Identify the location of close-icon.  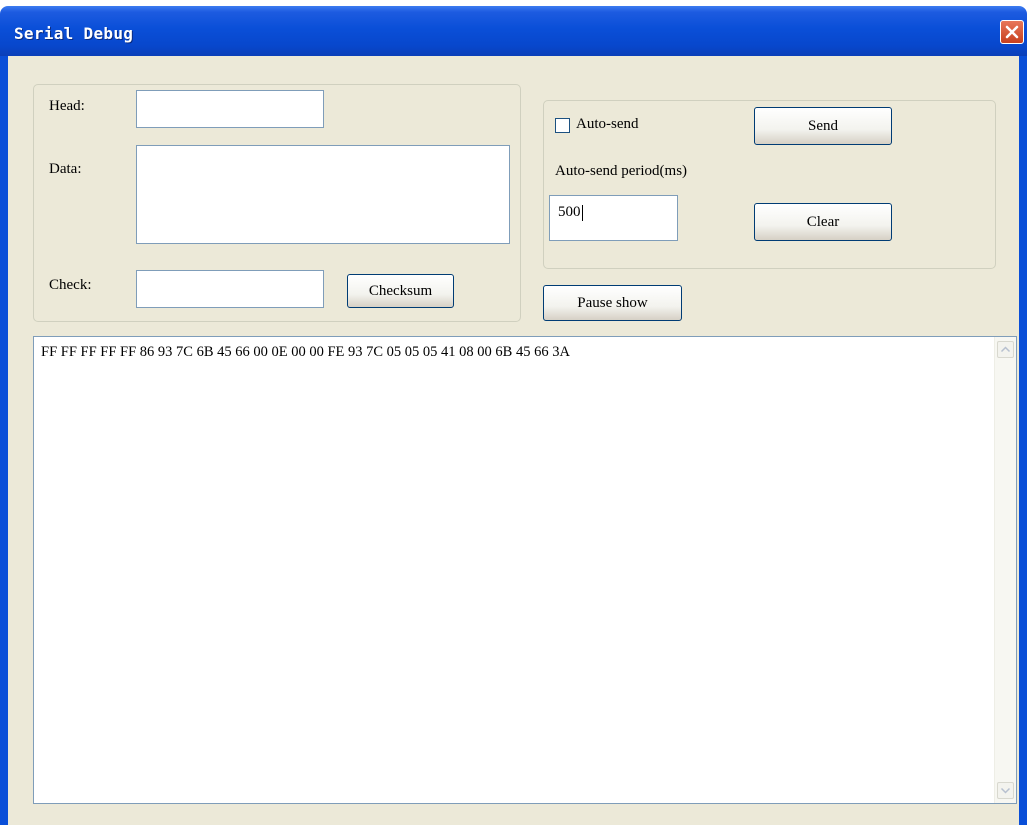
(1012, 32).